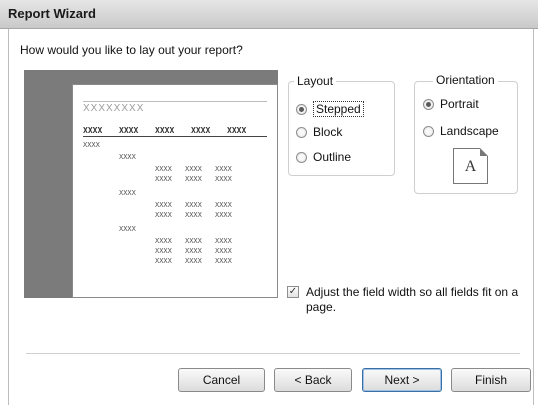  What do you see at coordinates (175, 101) in the screenshot?
I see `preview-title-rule` at bounding box center [175, 101].